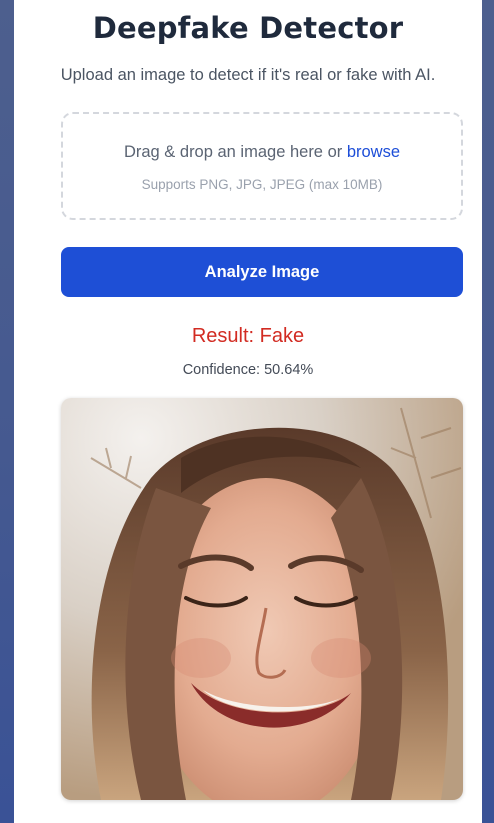 The height and width of the screenshot is (823, 494). I want to click on dropzone-prompt: Drag & drop an image here or browse, so click(262, 152).